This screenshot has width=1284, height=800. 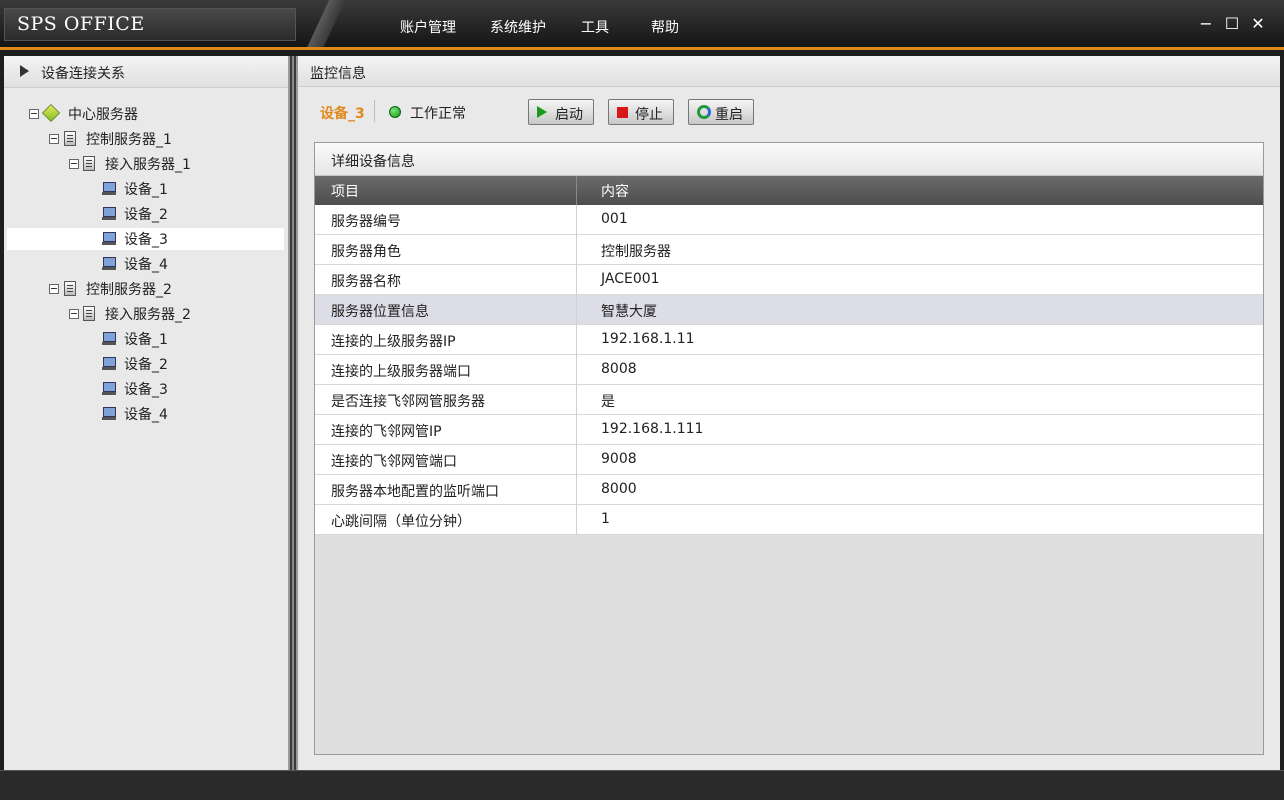 I want to click on menu-tools: 工具, so click(x=595, y=27).